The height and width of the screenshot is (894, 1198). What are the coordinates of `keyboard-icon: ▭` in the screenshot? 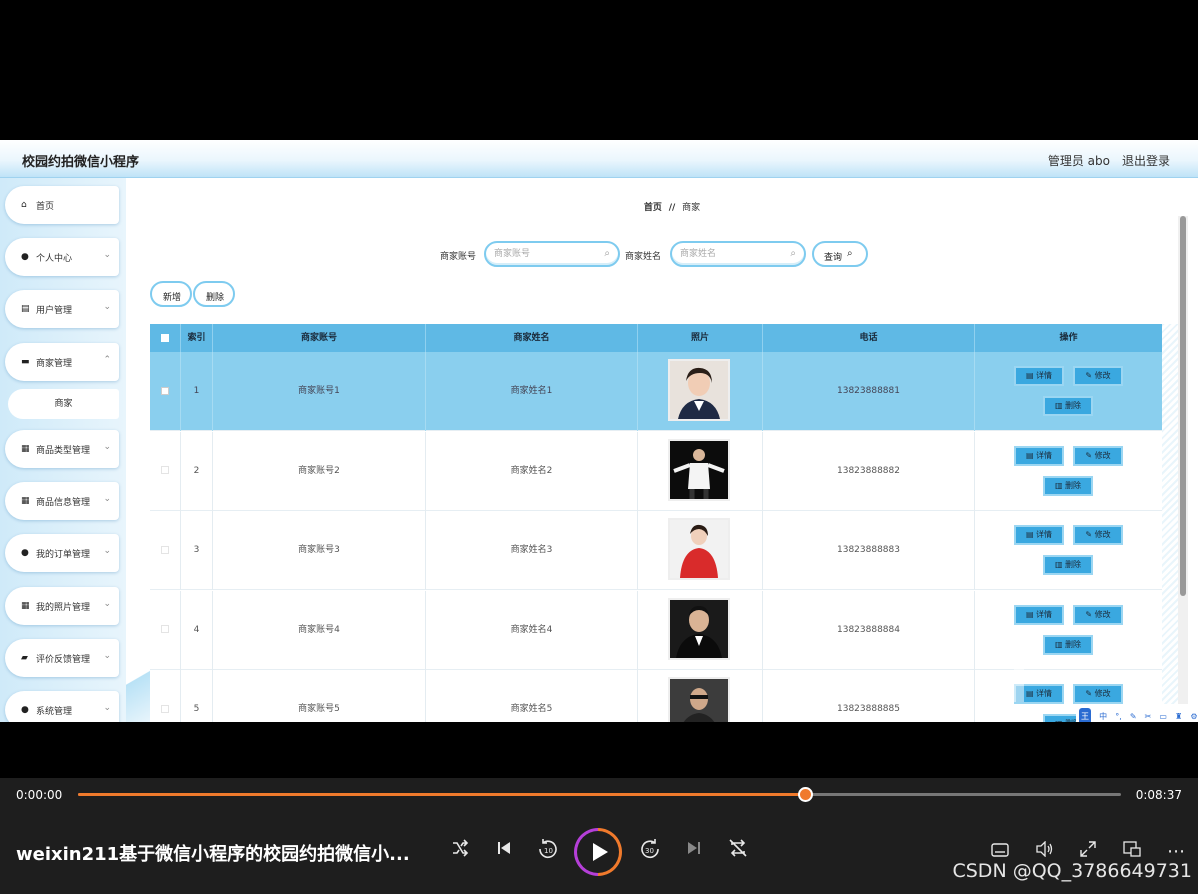 It's located at (1163, 715).